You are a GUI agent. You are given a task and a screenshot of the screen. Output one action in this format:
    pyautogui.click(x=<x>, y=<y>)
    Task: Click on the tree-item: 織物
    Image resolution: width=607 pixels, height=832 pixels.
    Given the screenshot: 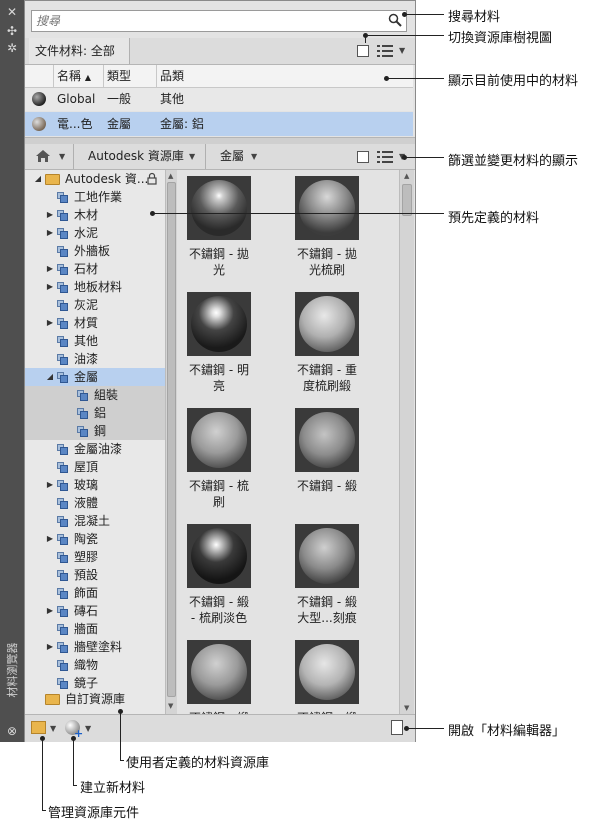 What is the action you would take?
    pyautogui.click(x=95, y=665)
    